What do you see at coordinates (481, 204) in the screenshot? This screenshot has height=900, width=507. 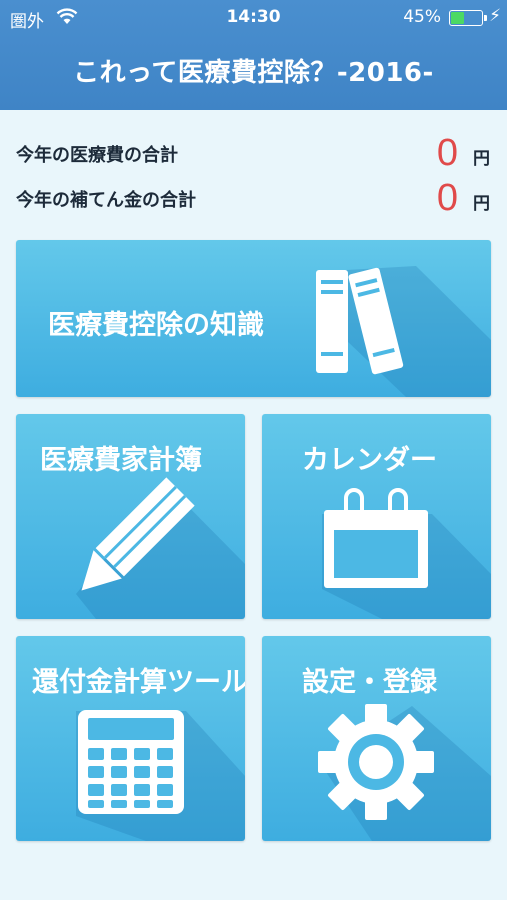 I see `subsidy-total-unit: 円` at bounding box center [481, 204].